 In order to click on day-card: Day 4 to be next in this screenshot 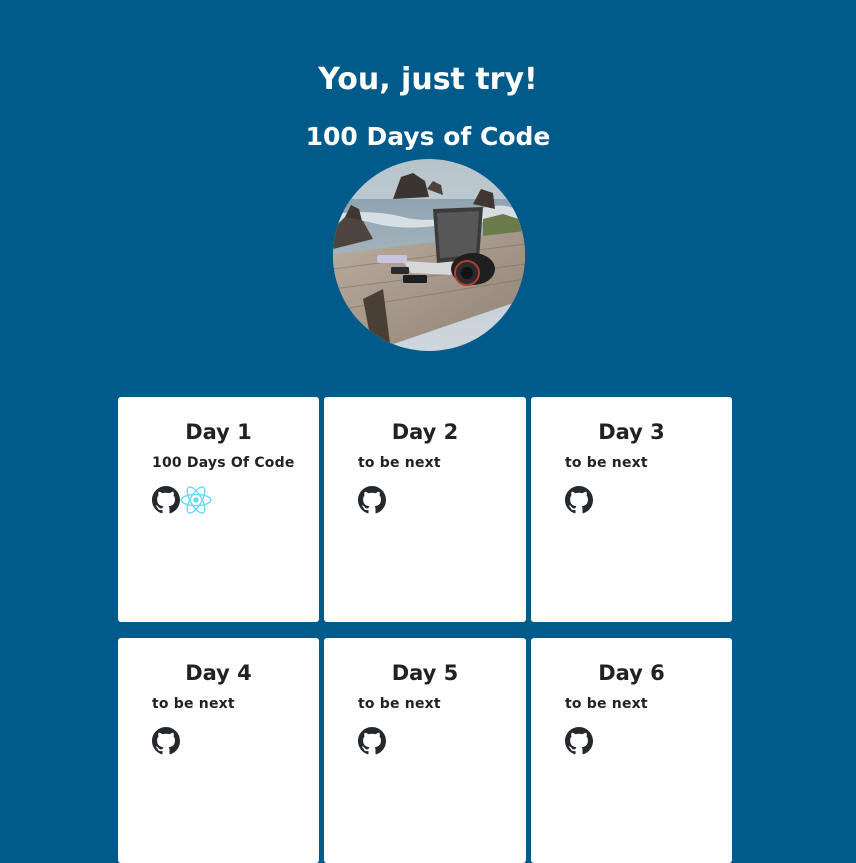, I will do `click(218, 750)`.